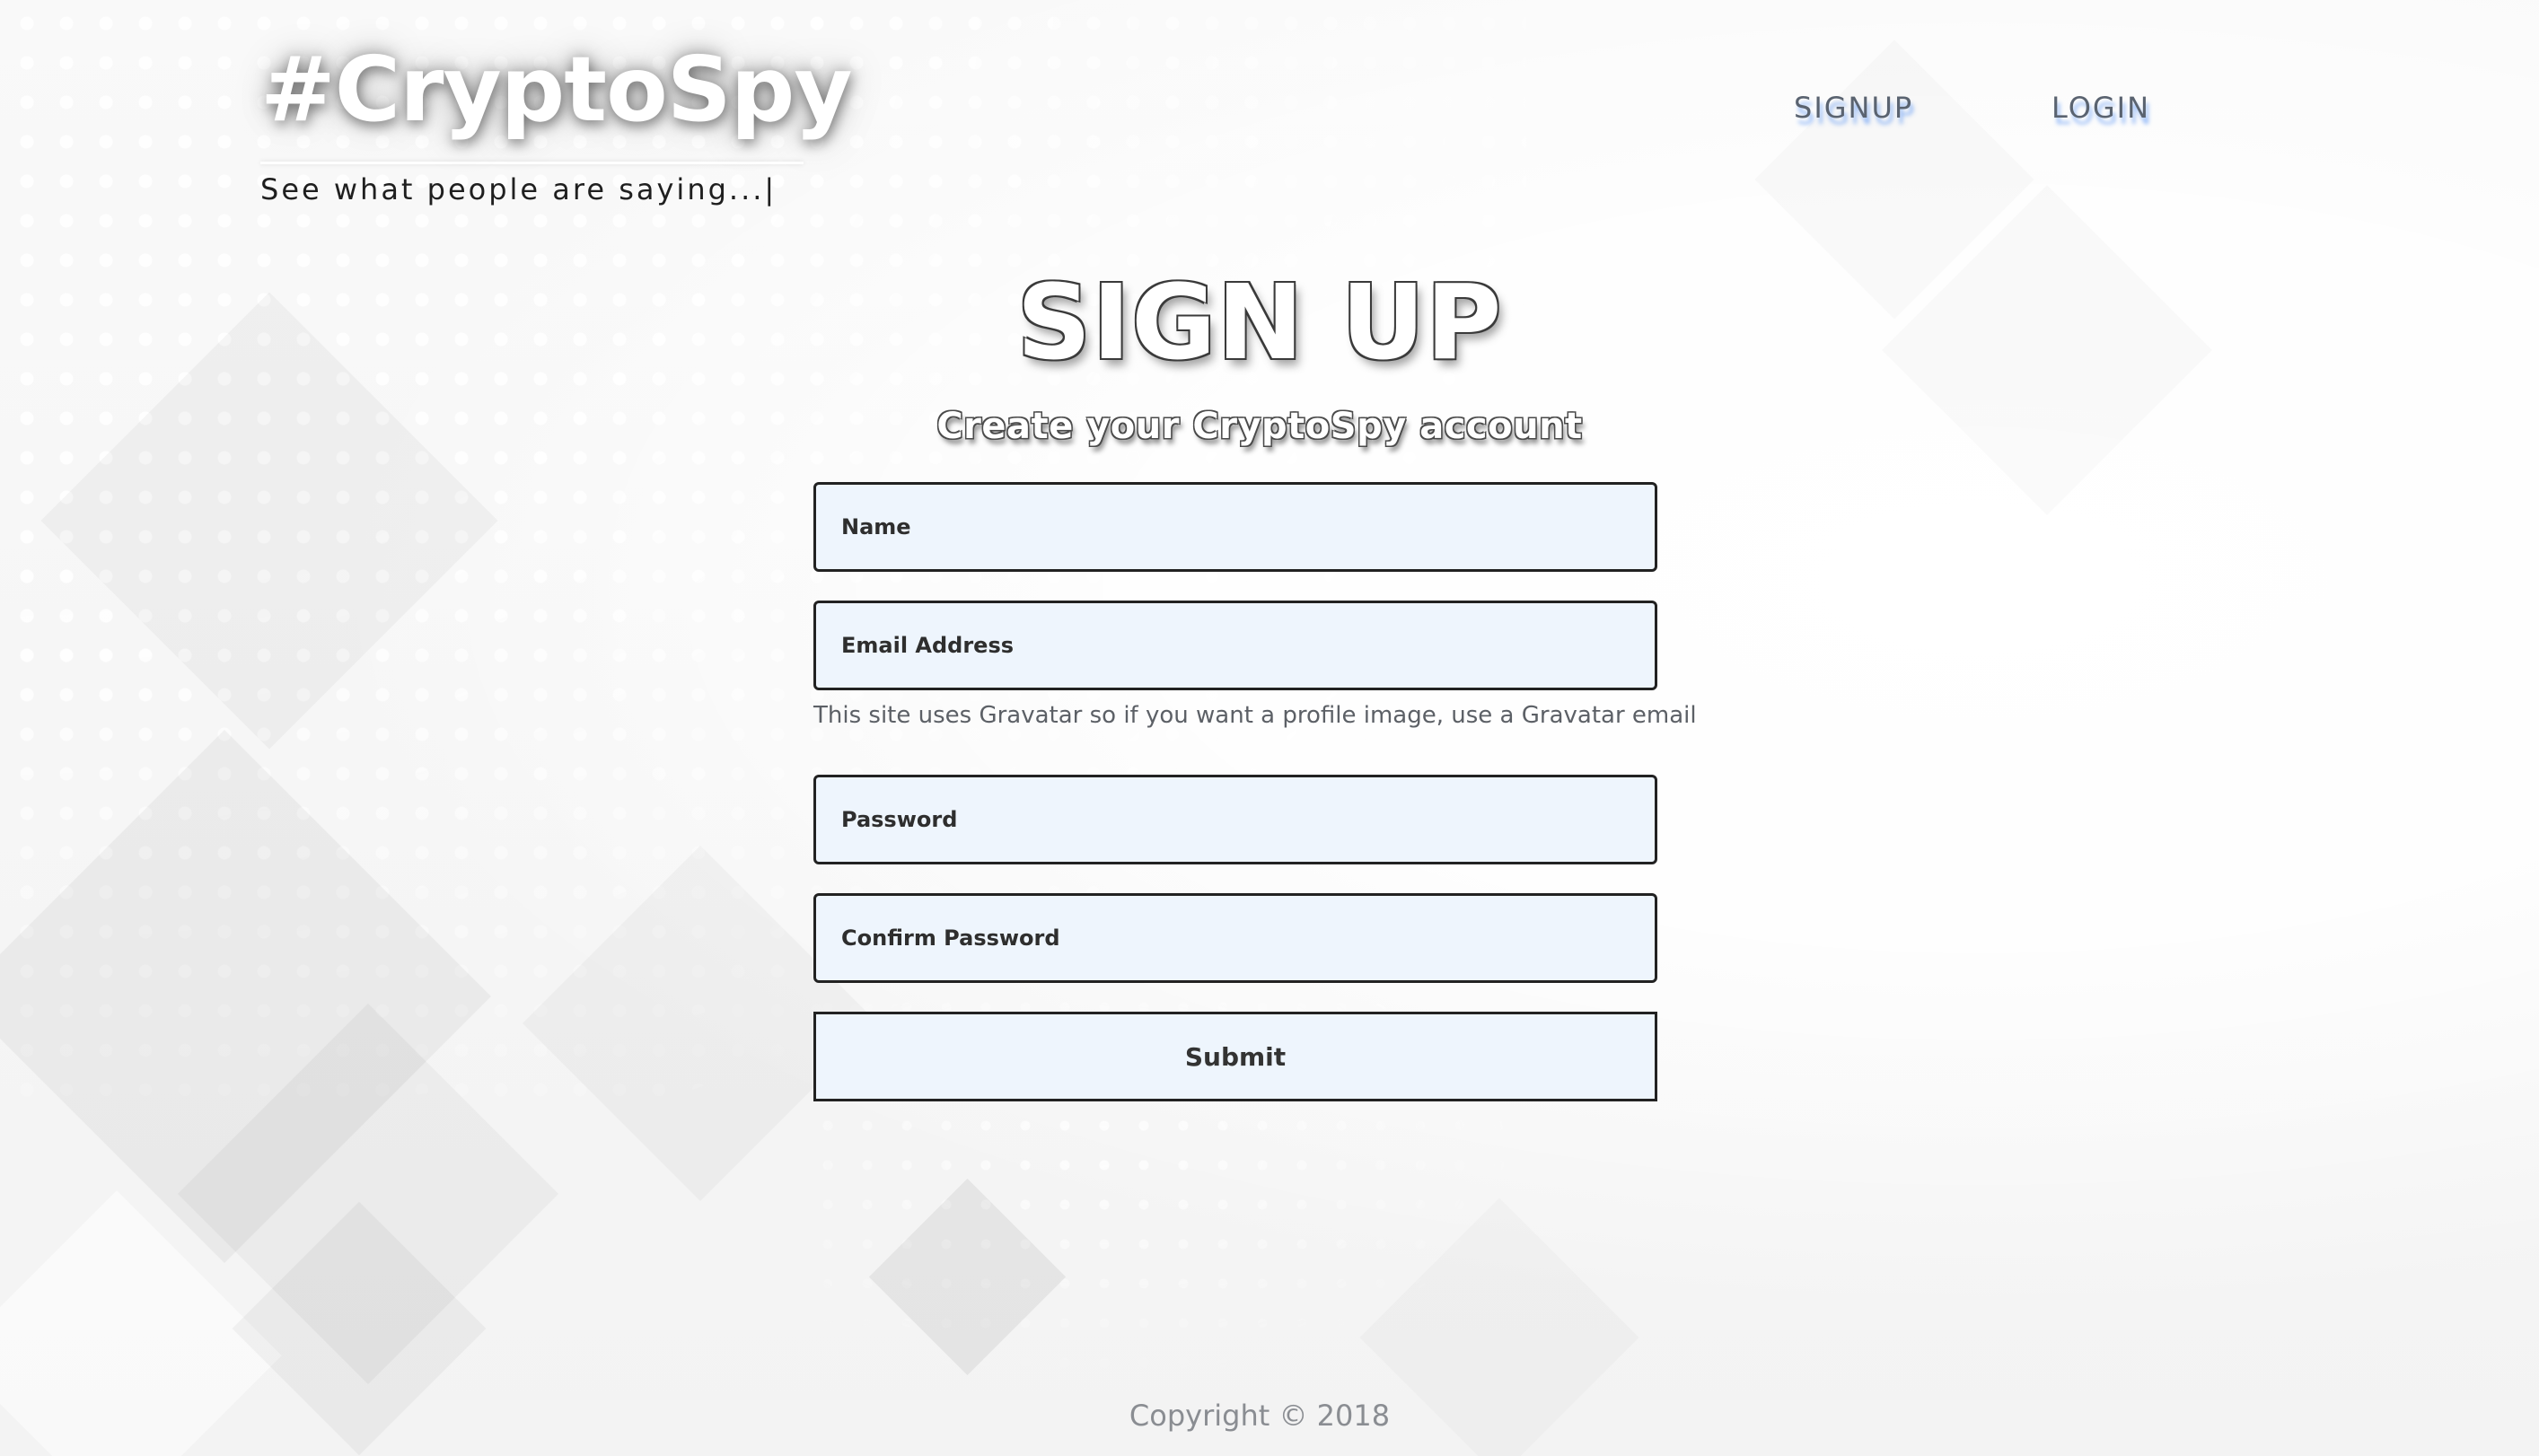  I want to click on site-tagline: See what people are saying...|, so click(519, 189).